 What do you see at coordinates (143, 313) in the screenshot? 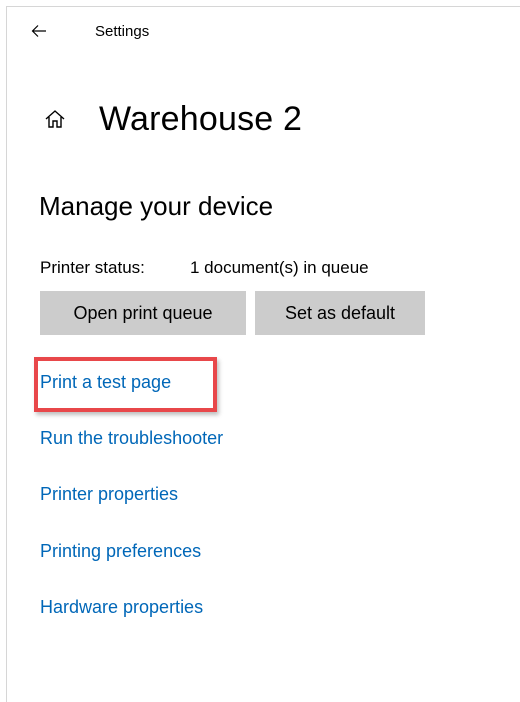
I see `open-print-queue-button: Open print queue` at bounding box center [143, 313].